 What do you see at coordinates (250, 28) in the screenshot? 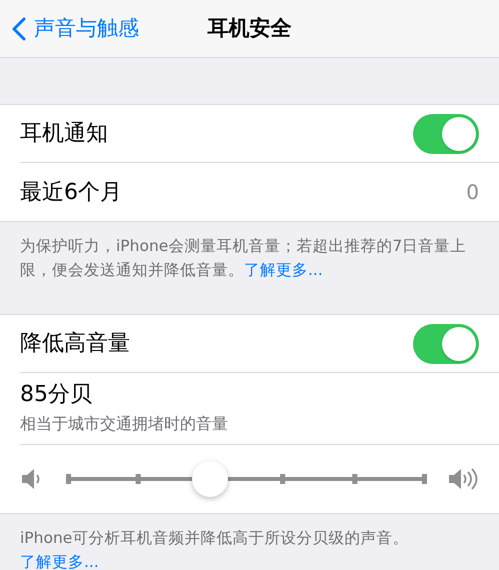
I see `page-title: 耳机安全` at bounding box center [250, 28].